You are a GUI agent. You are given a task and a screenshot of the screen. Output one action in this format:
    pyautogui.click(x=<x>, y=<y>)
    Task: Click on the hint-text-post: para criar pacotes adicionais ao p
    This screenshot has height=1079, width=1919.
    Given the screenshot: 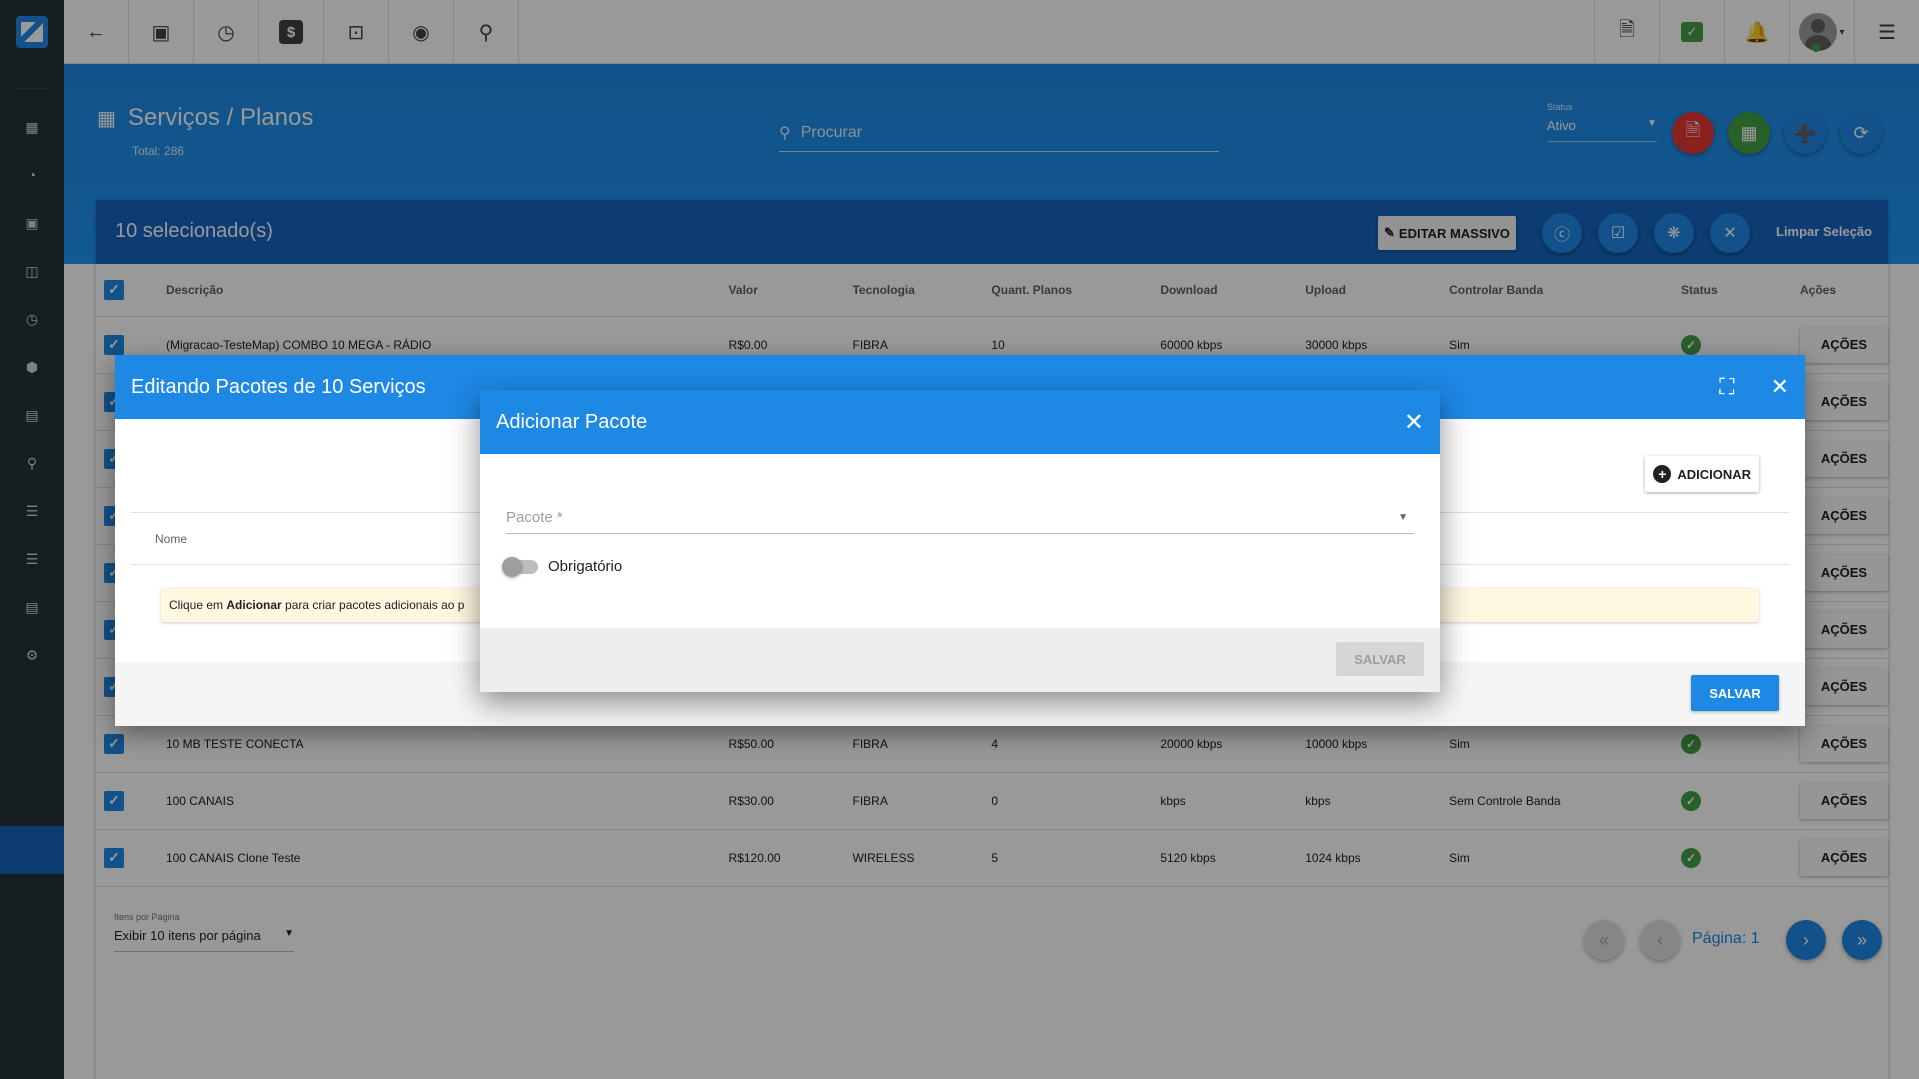 What is the action you would take?
    pyautogui.click(x=373, y=605)
    